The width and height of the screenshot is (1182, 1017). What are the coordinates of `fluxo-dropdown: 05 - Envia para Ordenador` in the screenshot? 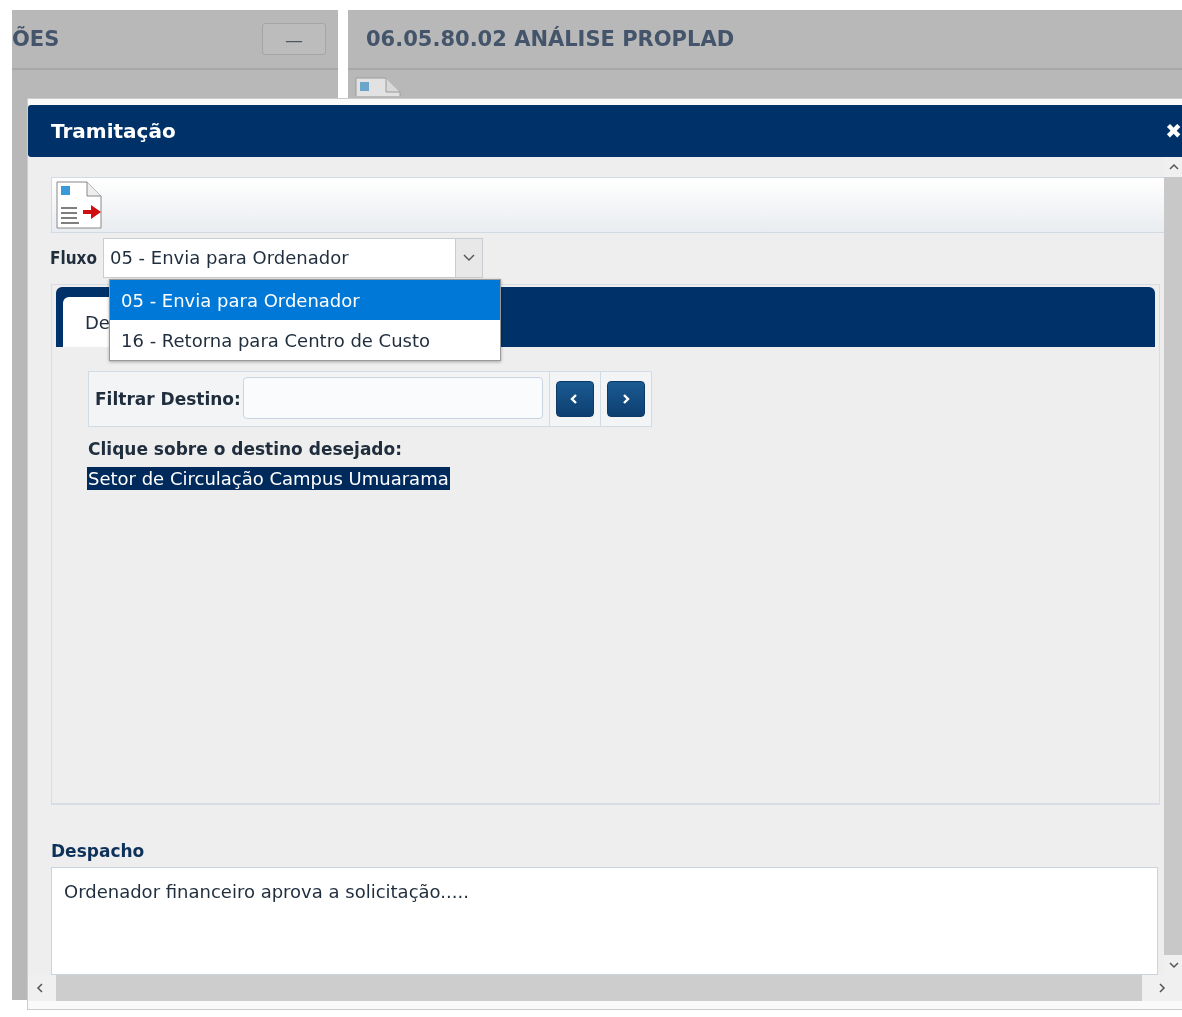 It's located at (292, 257).